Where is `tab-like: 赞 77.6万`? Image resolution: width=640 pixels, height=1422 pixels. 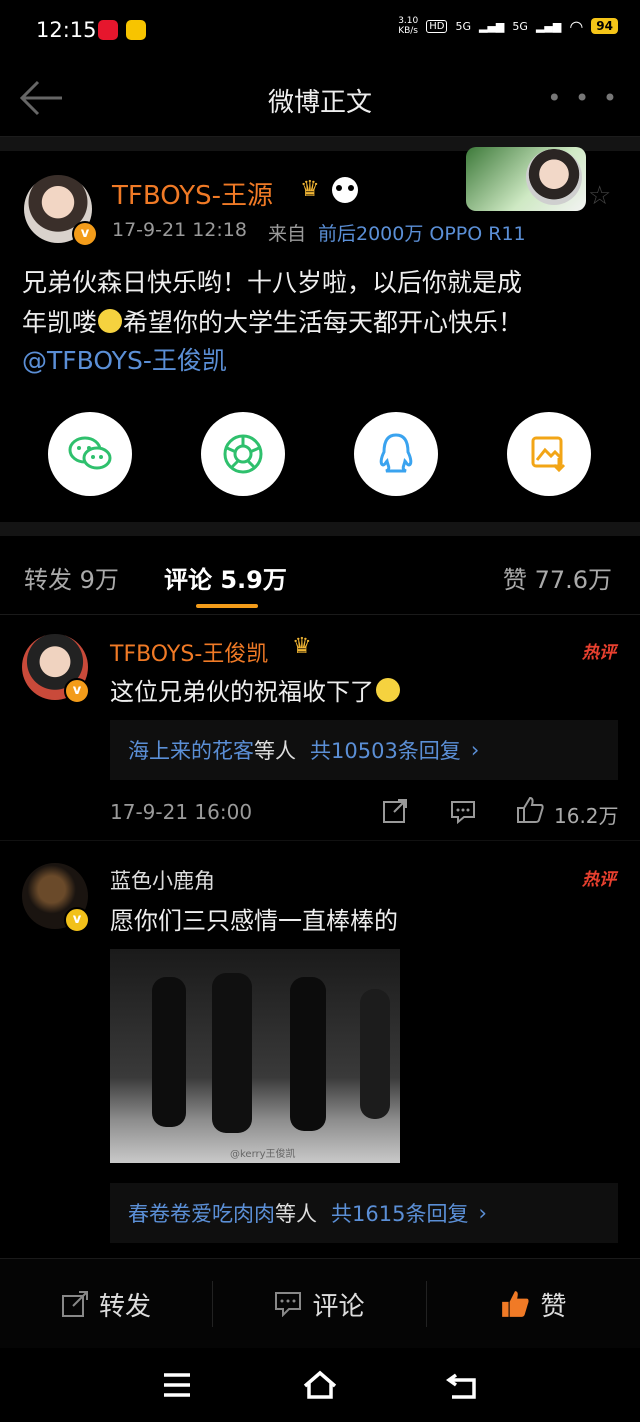
tab-like: 赞 77.6万 is located at coordinates (557, 577).